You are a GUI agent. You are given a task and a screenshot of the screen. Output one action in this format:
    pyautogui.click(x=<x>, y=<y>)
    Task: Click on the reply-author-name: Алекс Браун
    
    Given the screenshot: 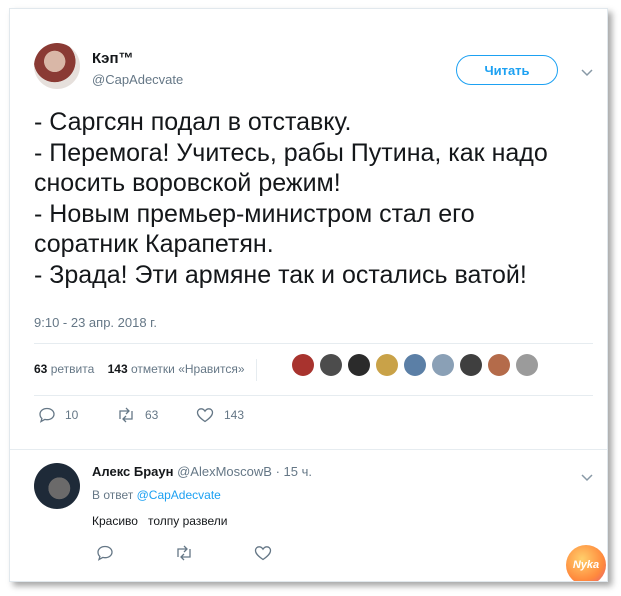 What is the action you would take?
    pyautogui.click(x=132, y=471)
    